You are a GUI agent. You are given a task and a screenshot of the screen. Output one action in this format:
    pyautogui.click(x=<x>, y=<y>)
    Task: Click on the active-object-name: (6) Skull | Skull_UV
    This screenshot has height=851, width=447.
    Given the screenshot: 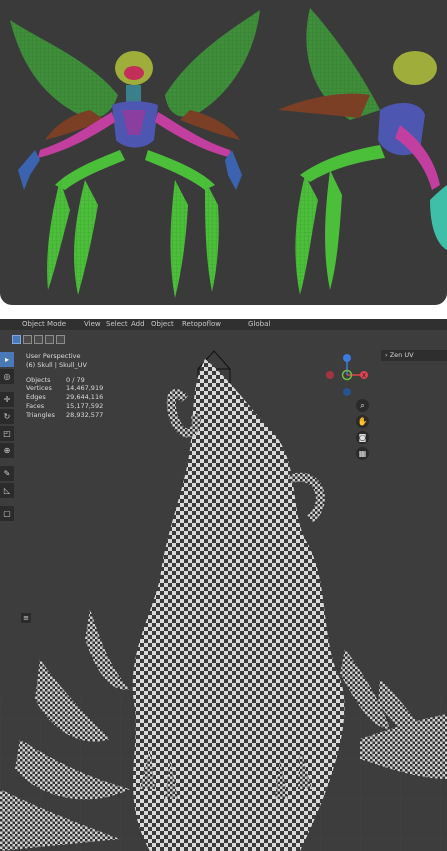 What is the action you would take?
    pyautogui.click(x=56, y=364)
    